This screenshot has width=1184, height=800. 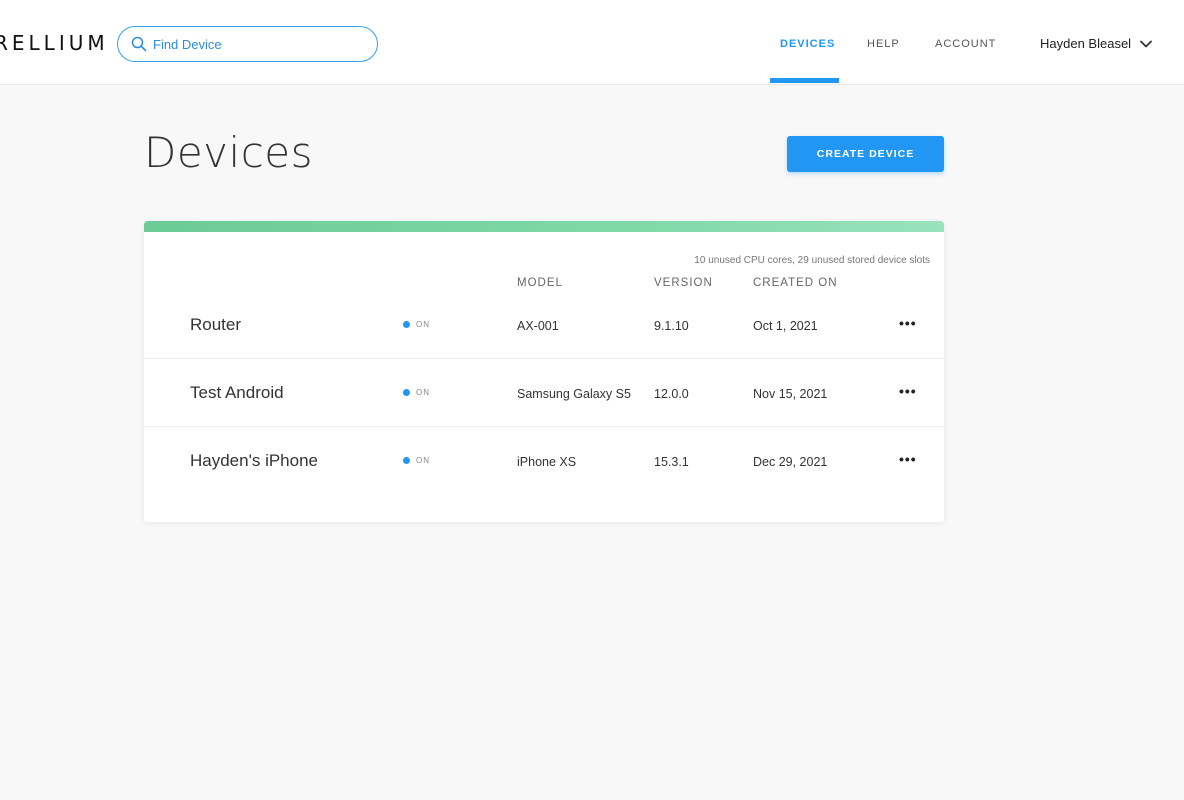 What do you see at coordinates (965, 44) in the screenshot?
I see `nav-account: ACCOUNT` at bounding box center [965, 44].